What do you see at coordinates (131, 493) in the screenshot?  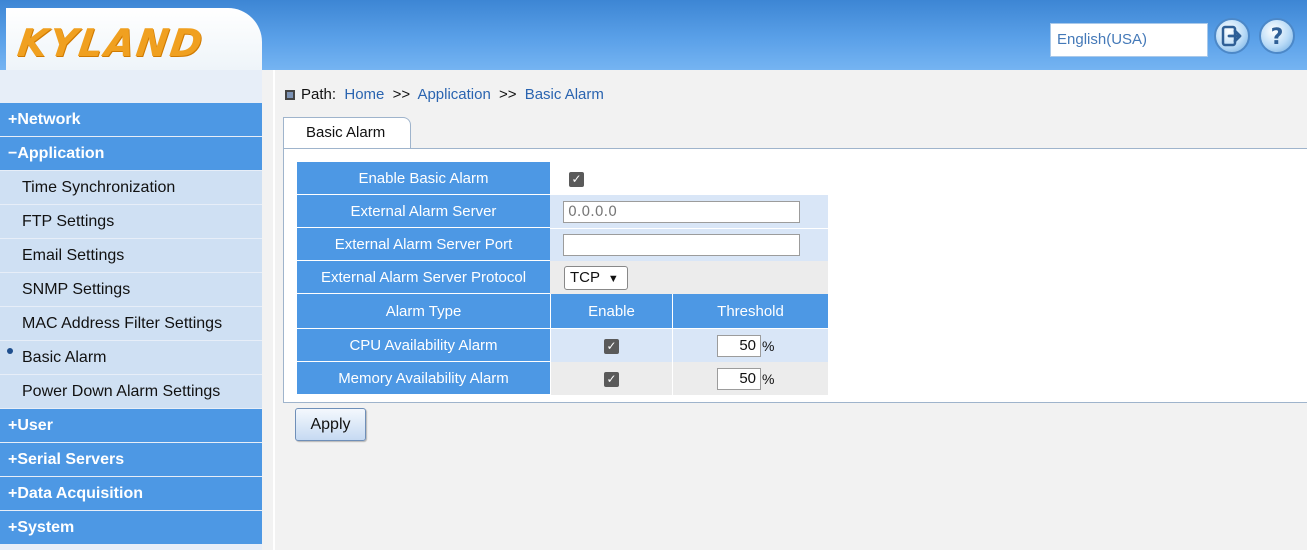 I see `sidebar-item-data-acquisition: +Data Acquisition` at bounding box center [131, 493].